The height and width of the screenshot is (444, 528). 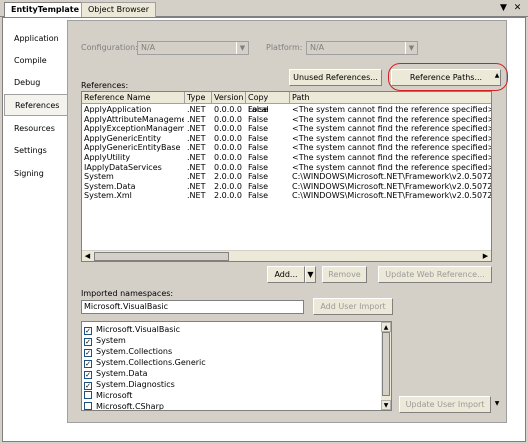 I want to click on namespace-label: System.Collections, so click(x=134, y=351).